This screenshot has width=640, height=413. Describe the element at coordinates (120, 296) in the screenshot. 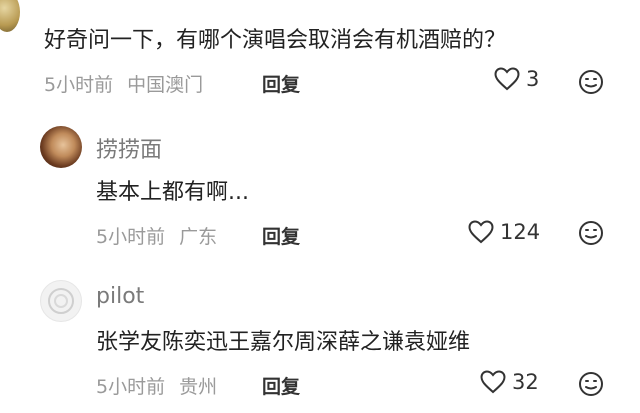

I see `username: pilot` at that location.